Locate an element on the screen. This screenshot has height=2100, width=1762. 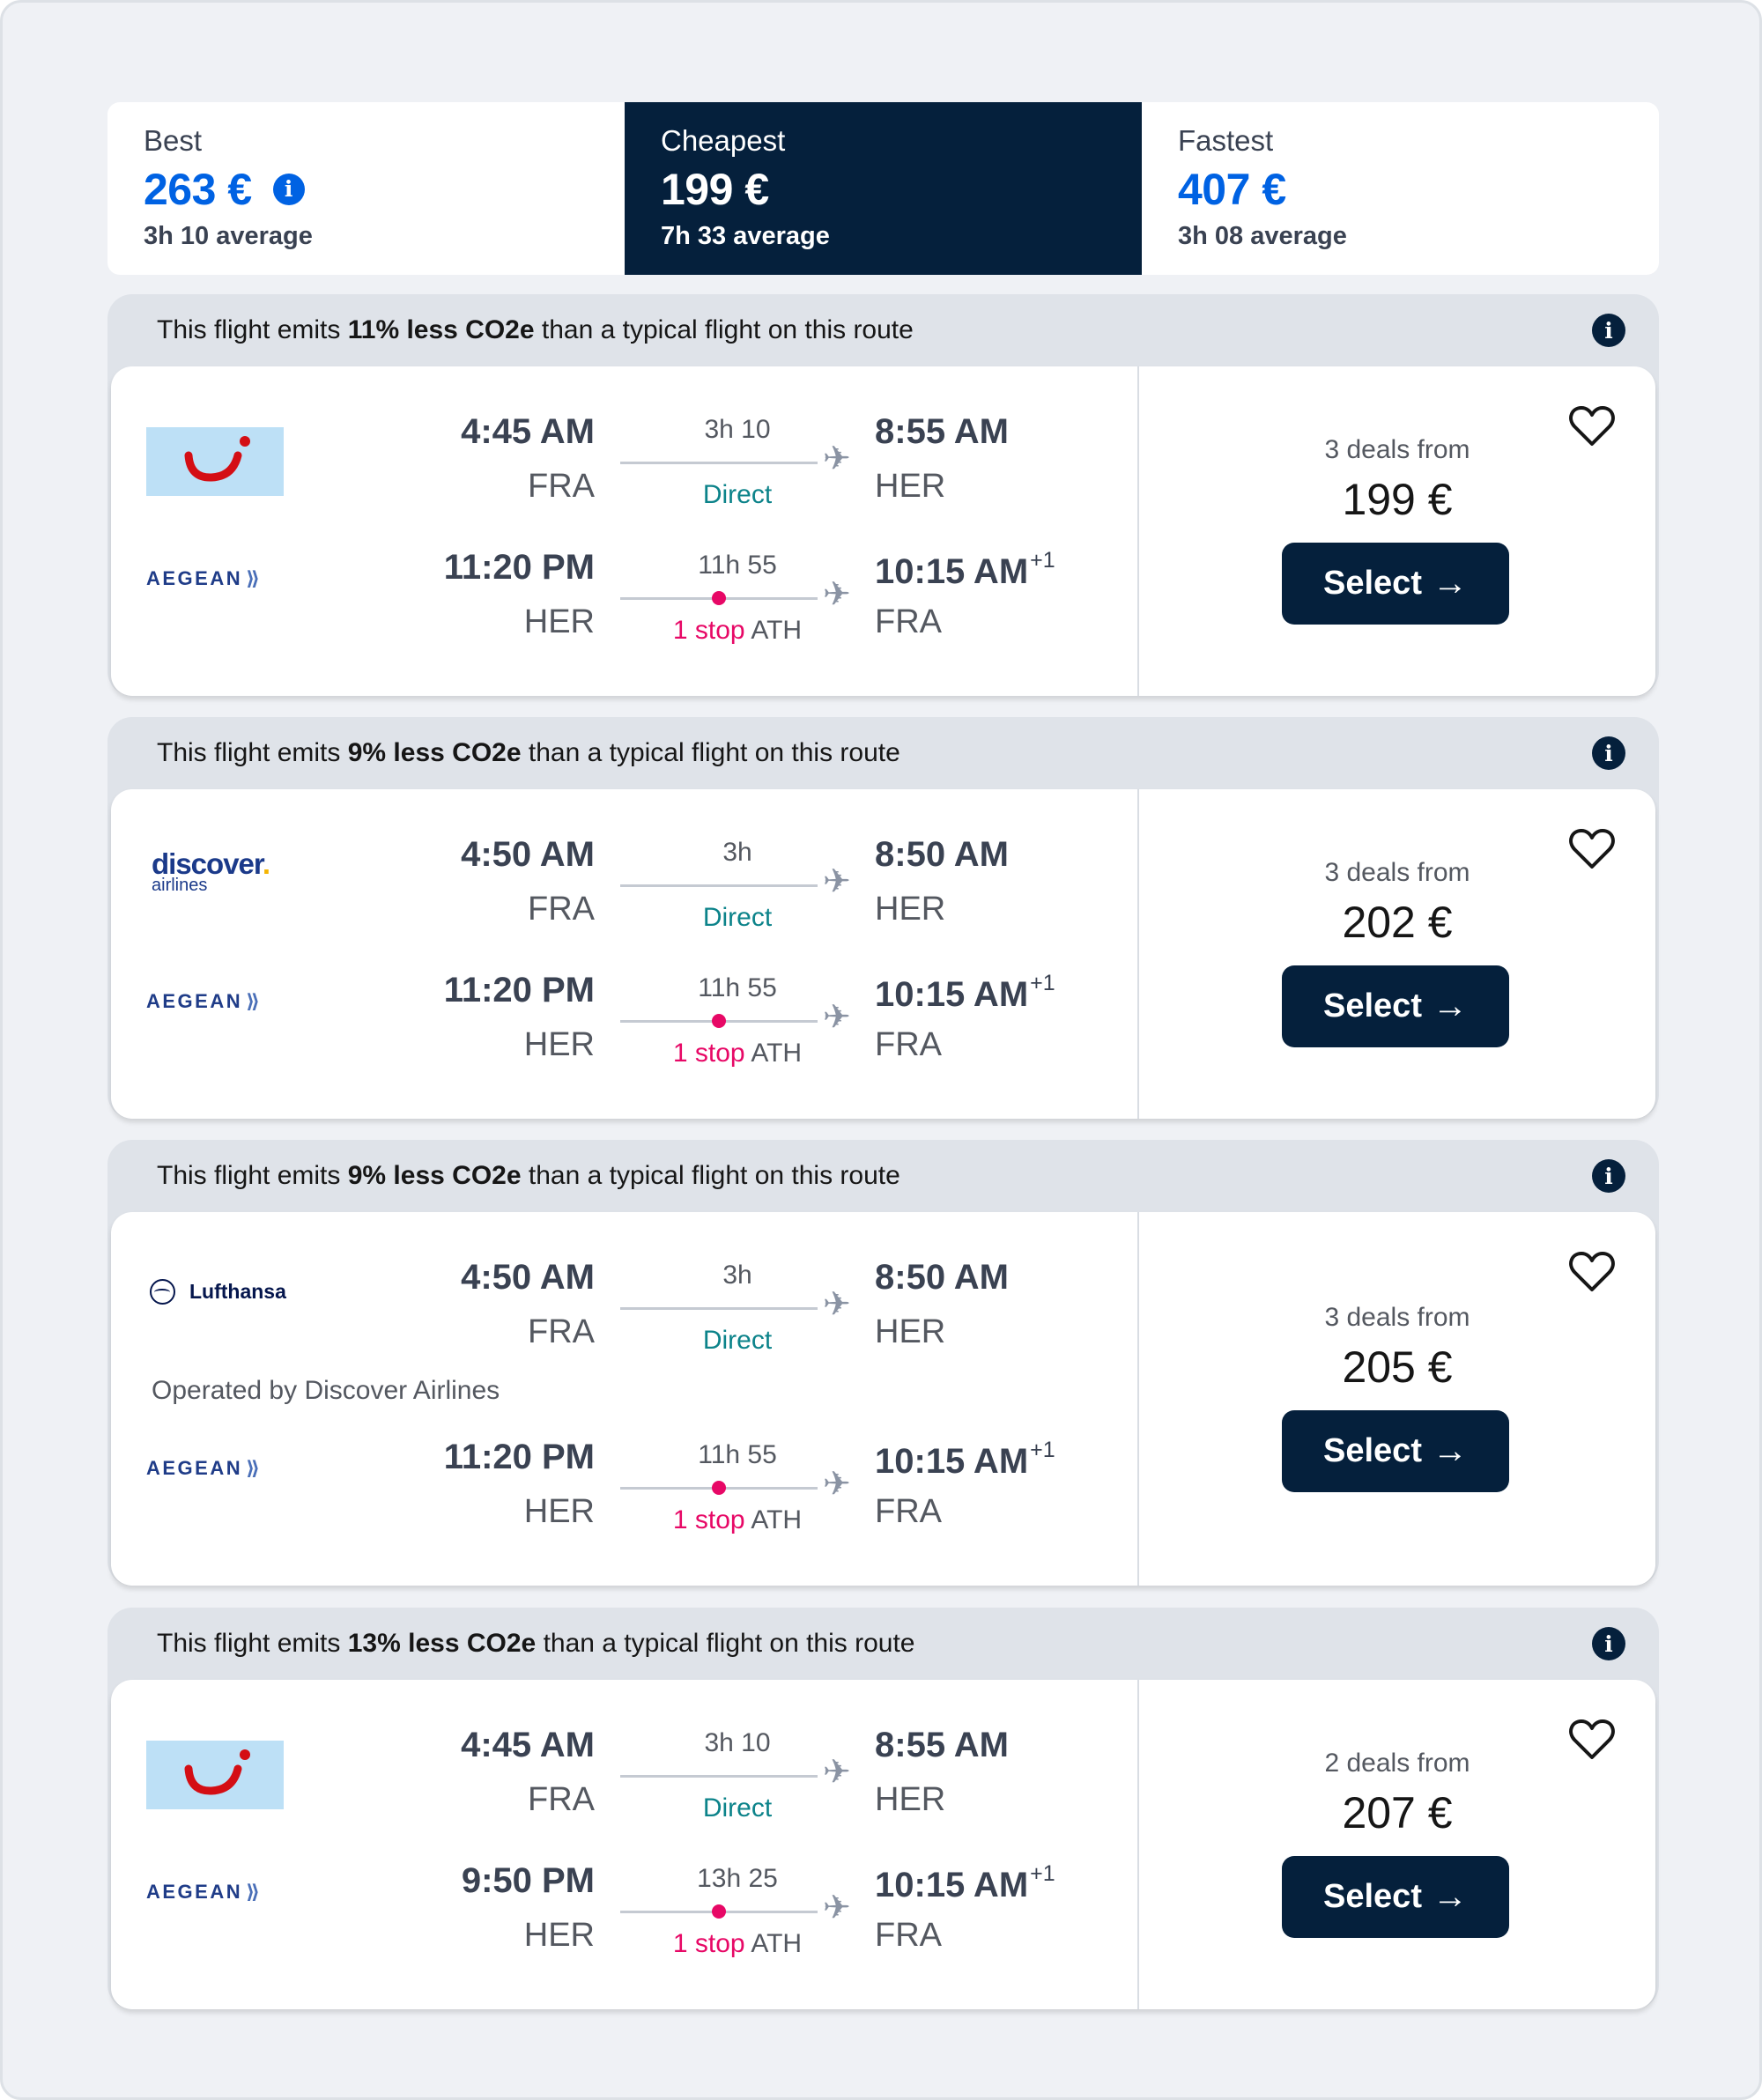
tab-cheapest: Cheapest 199 € 7h 33 average is located at coordinates (883, 188).